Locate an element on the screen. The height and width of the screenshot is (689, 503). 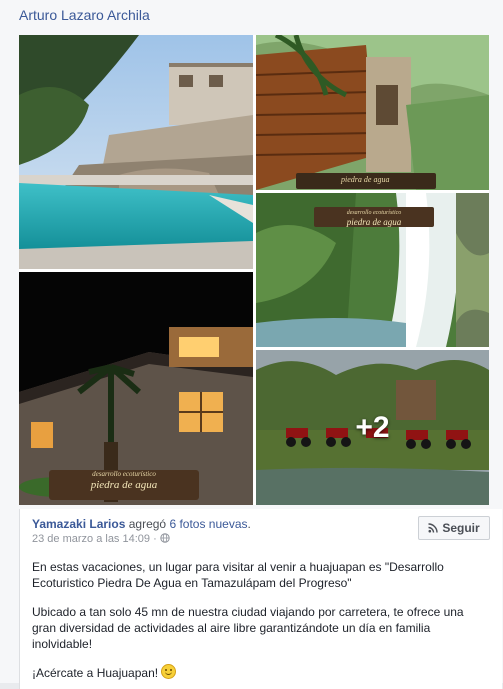
photo-waterfall: desarrollo ecoturístico piedra de agua is located at coordinates (372, 270).